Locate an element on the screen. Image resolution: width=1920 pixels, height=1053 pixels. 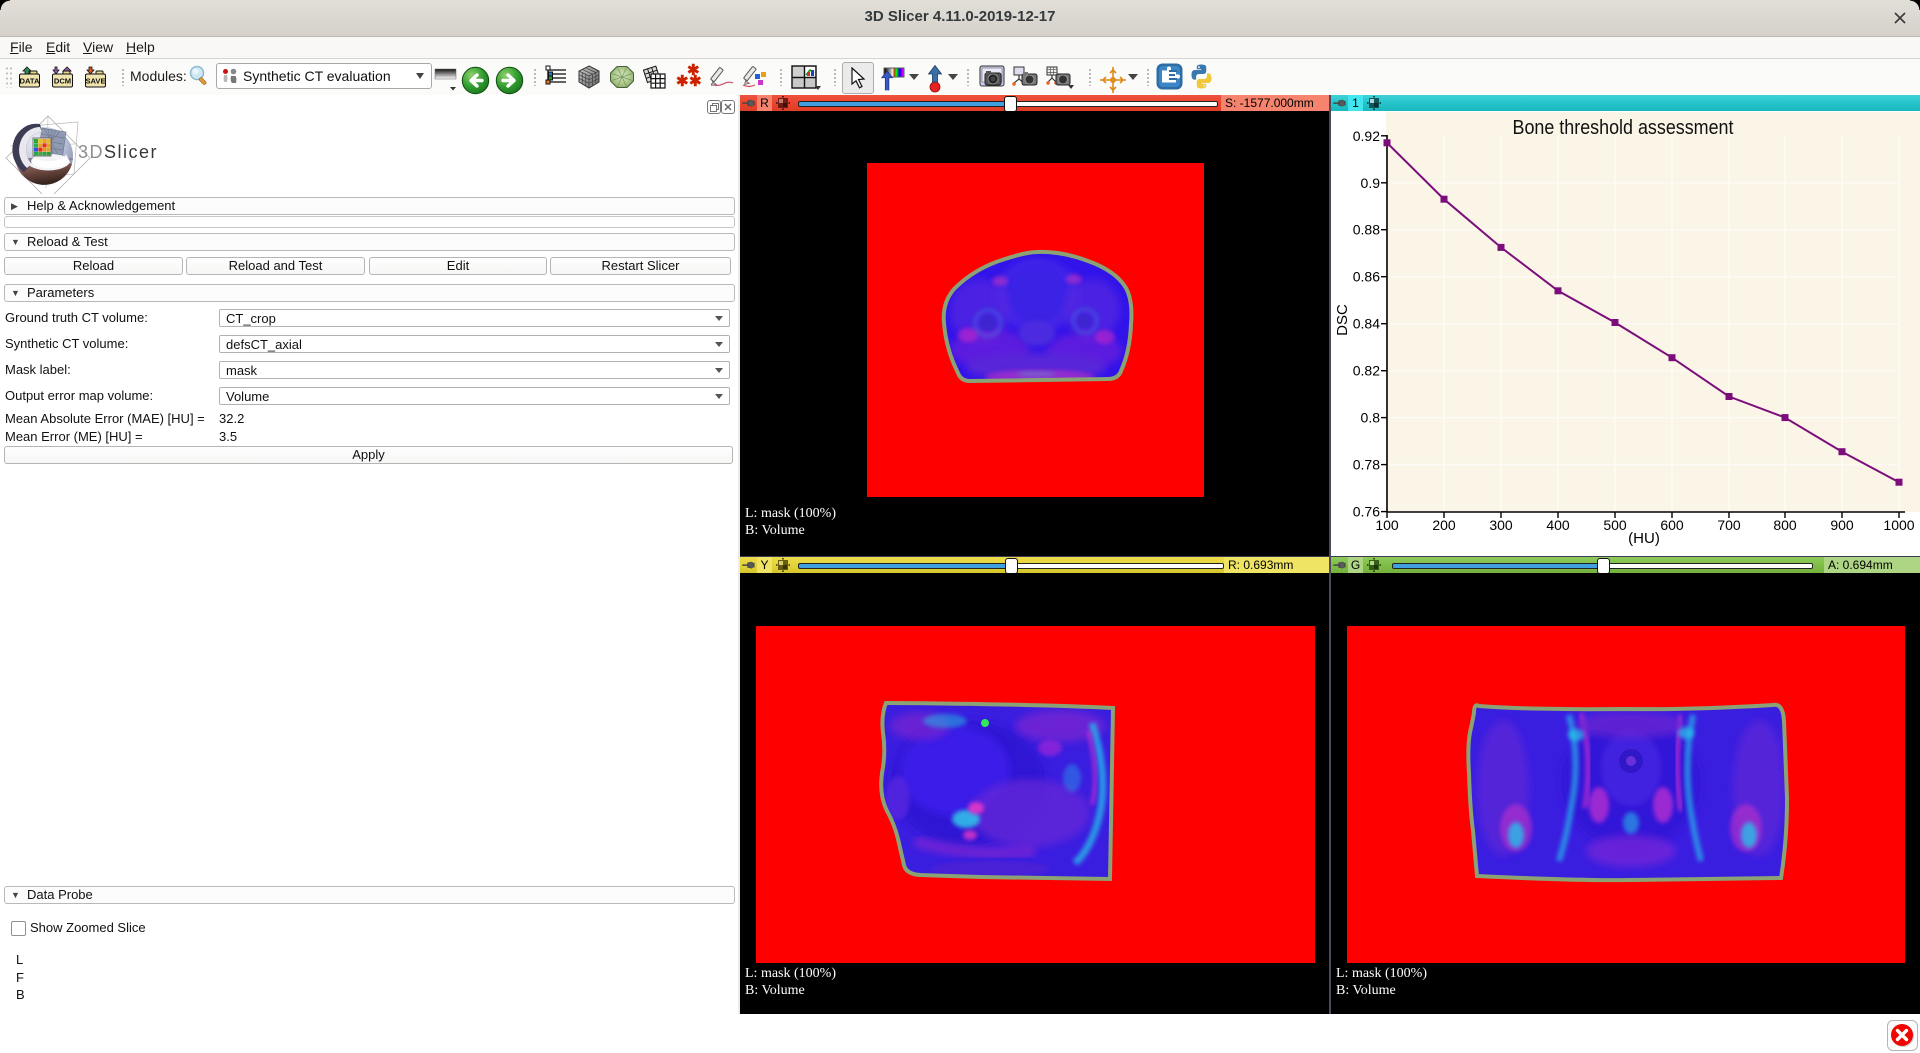
svg-text: 0.9 is located at coordinates (1371, 183).